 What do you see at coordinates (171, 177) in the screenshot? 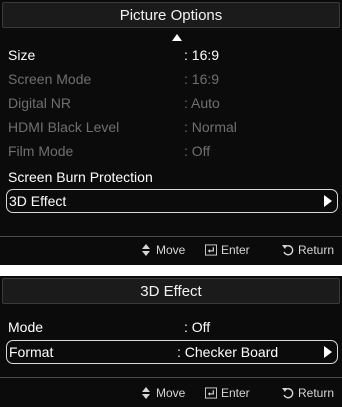
I see `menu-item-screen-burn-protection: Screen Burn Protection` at bounding box center [171, 177].